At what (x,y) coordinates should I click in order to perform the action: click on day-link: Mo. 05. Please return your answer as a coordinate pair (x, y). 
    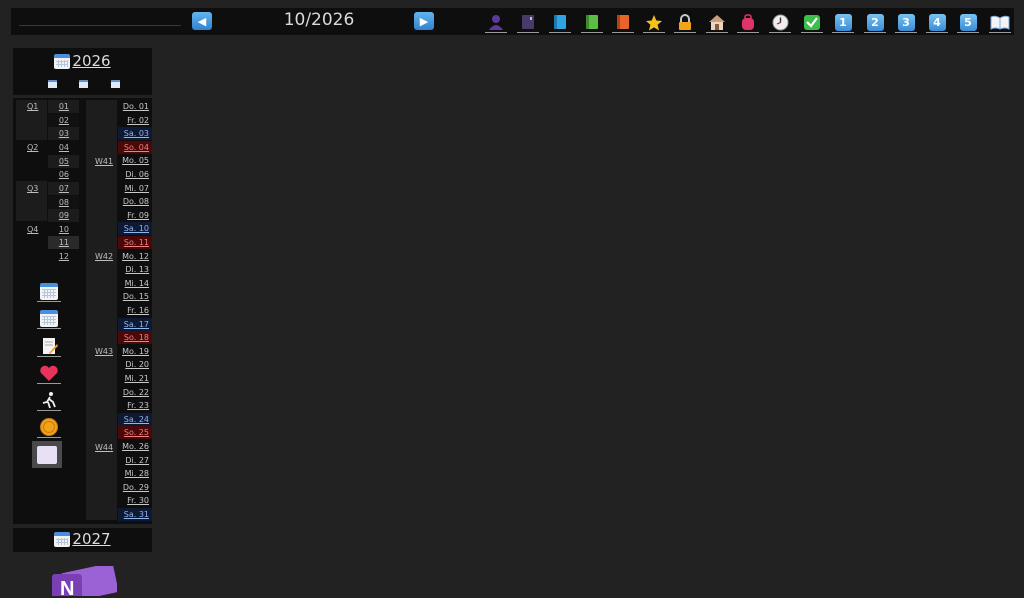
    Looking at the image, I should click on (135, 160).